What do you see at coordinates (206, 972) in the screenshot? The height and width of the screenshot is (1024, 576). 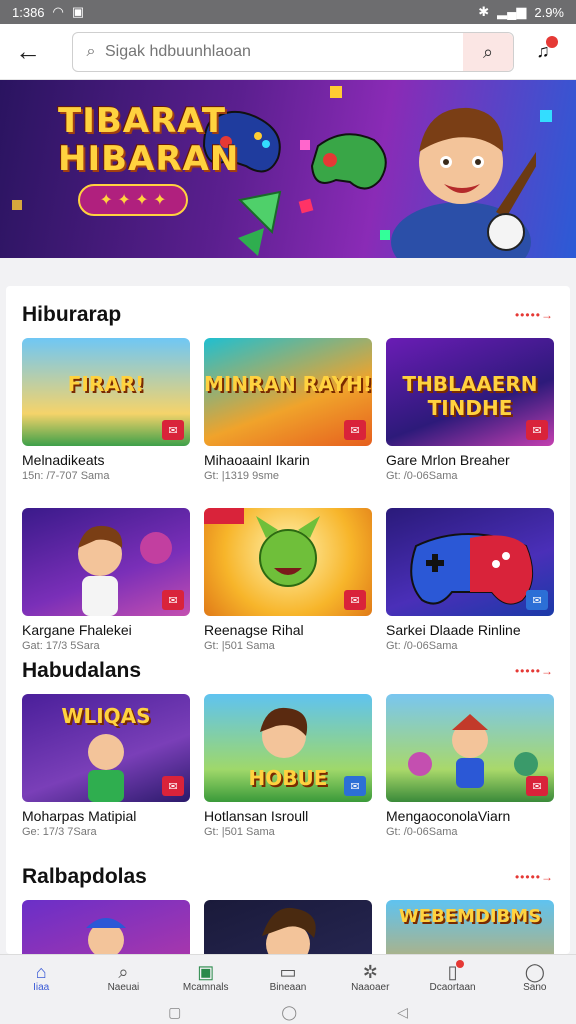 I see `store-icon: ▣` at bounding box center [206, 972].